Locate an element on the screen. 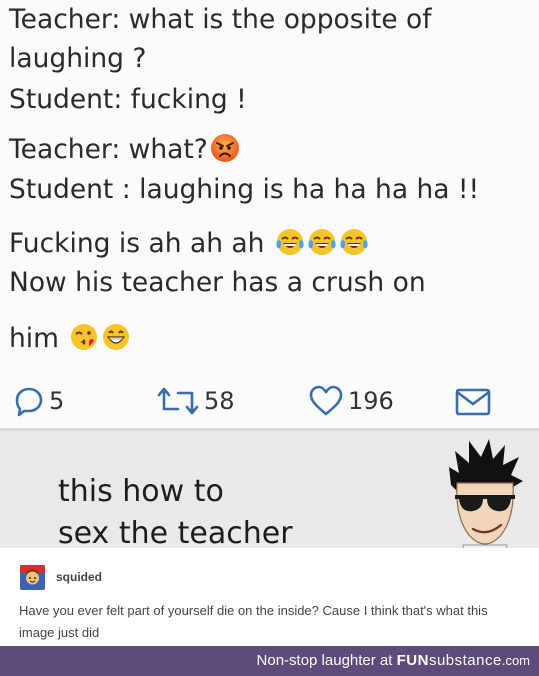  like-button: 196 is located at coordinates (351, 401).